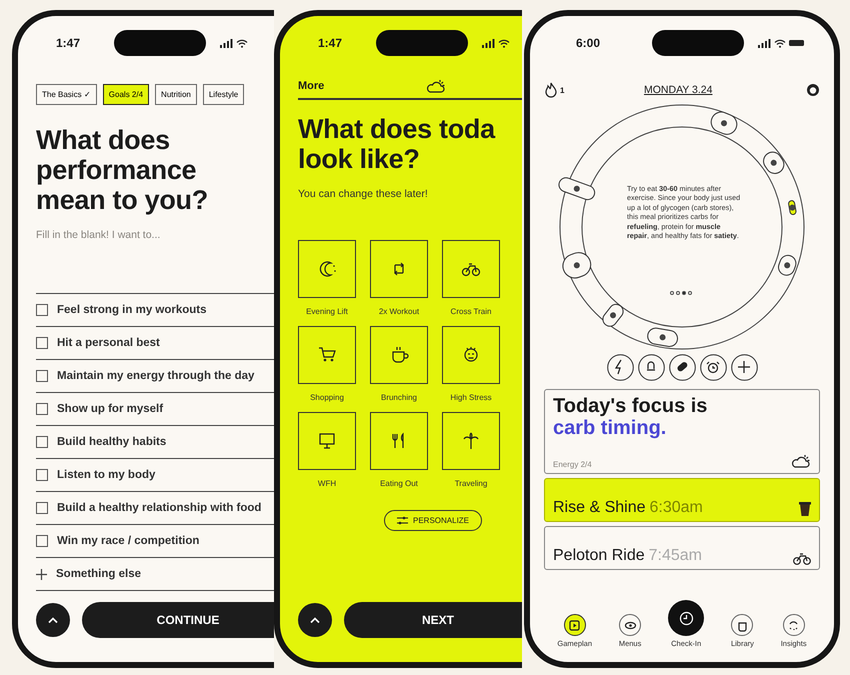 The image size is (850, 675). I want to click on alarm-clock-icon, so click(713, 367).